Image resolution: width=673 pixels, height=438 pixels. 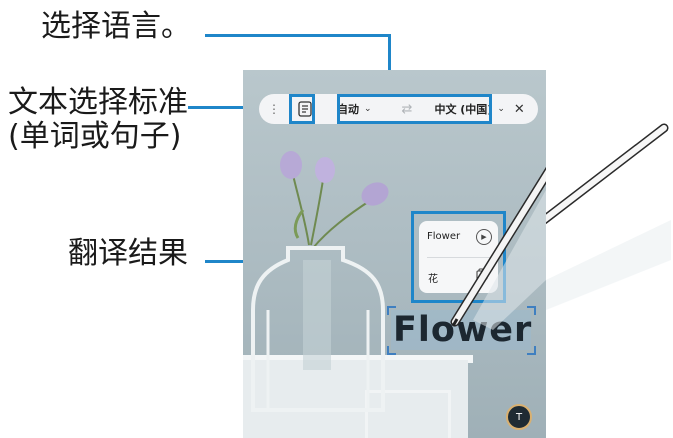 What do you see at coordinates (297, 35) in the screenshot?
I see `callout-line` at bounding box center [297, 35].